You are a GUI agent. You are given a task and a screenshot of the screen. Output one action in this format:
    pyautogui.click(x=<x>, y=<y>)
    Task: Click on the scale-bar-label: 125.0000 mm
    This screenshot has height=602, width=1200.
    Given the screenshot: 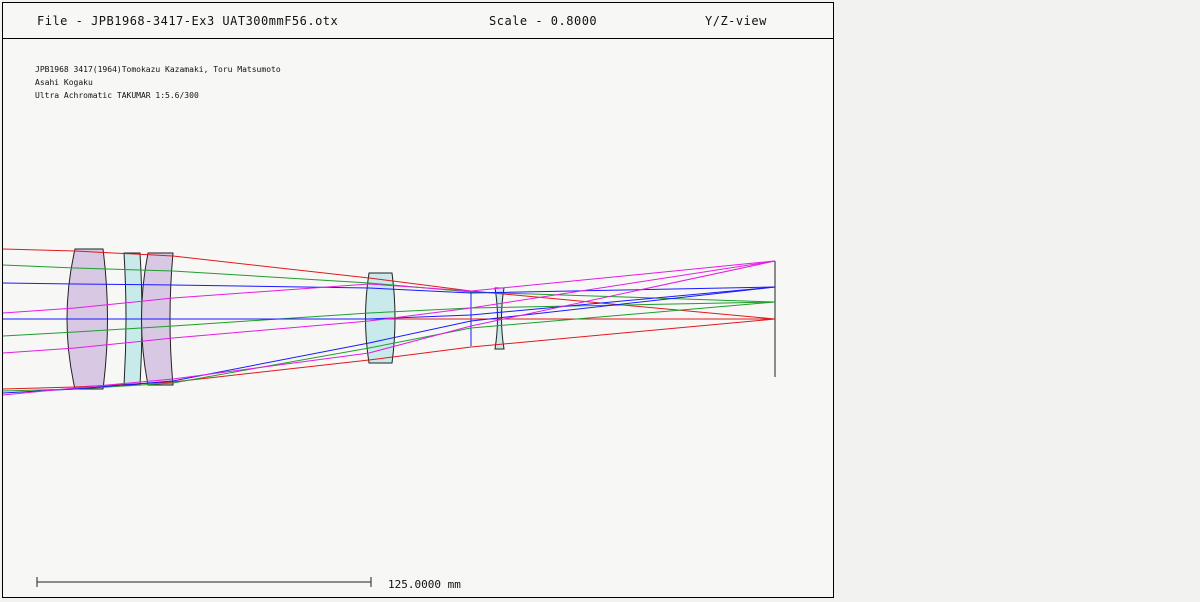 What is the action you would take?
    pyautogui.click(x=424, y=584)
    